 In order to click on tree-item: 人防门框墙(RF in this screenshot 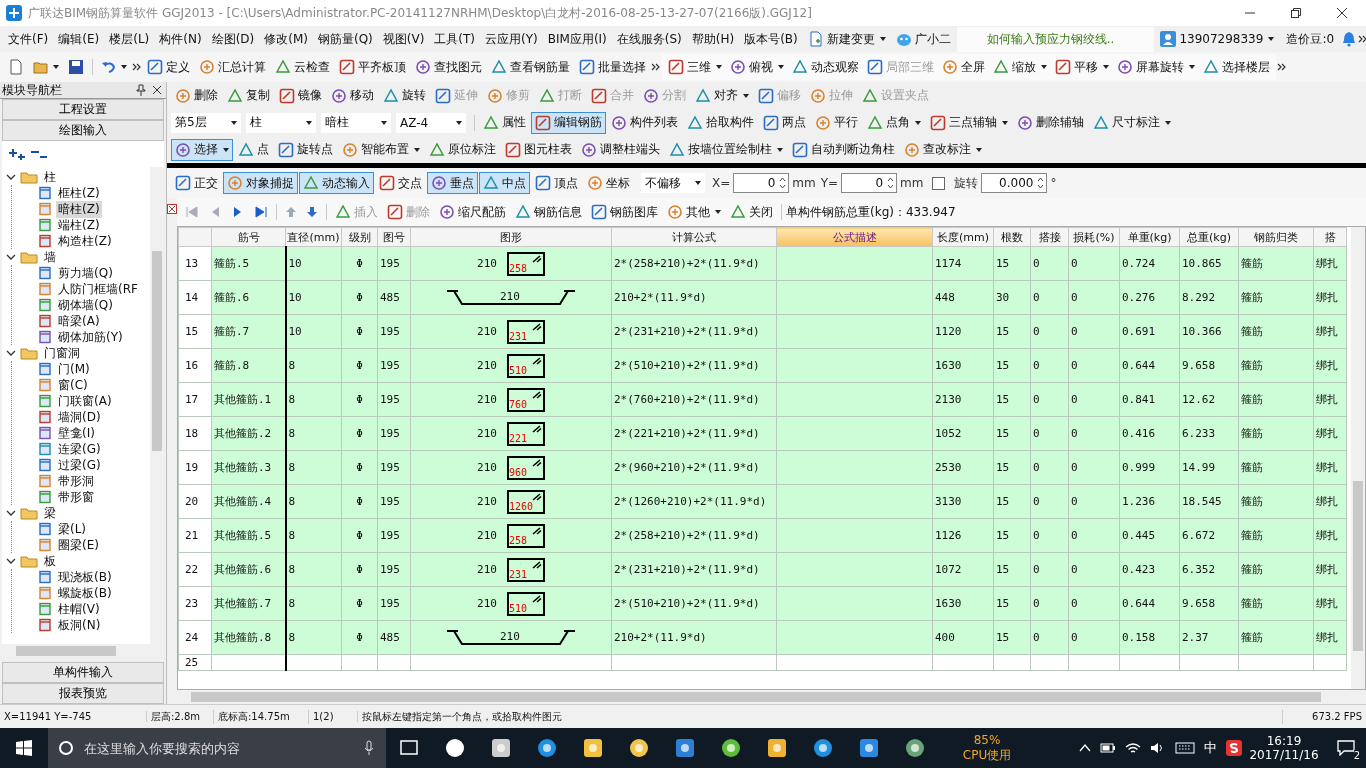, I will do `click(98, 289)`.